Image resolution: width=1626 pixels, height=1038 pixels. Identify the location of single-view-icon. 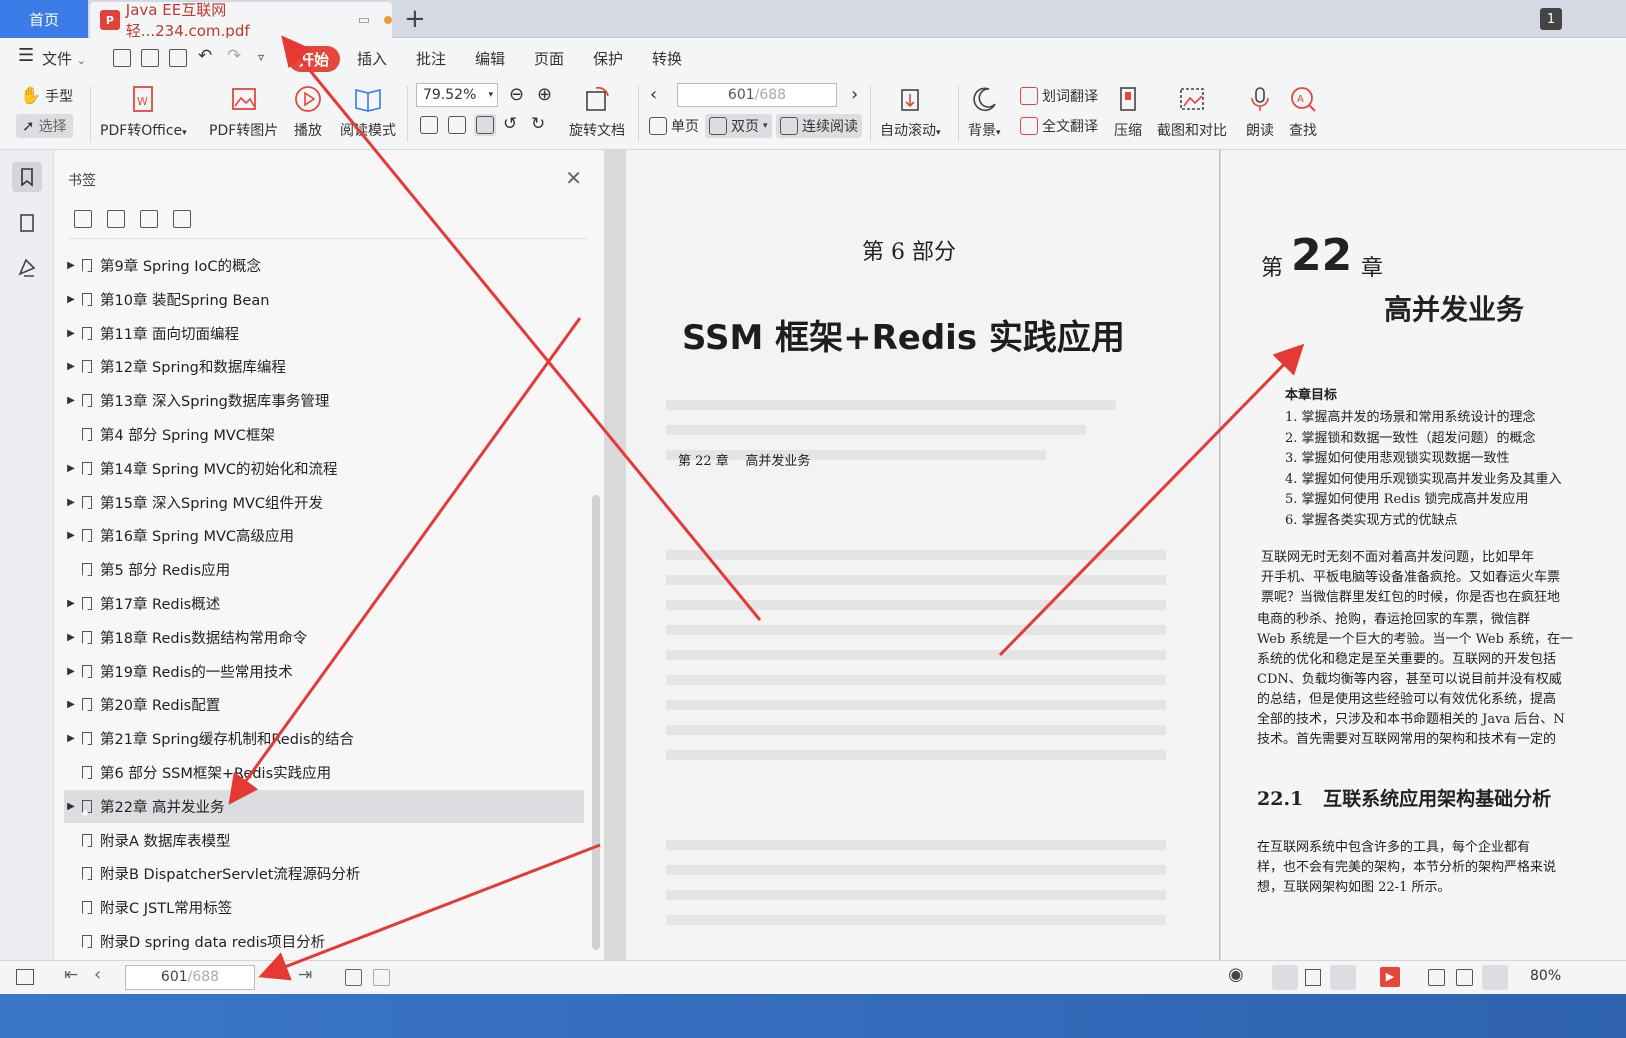
(1313, 977).